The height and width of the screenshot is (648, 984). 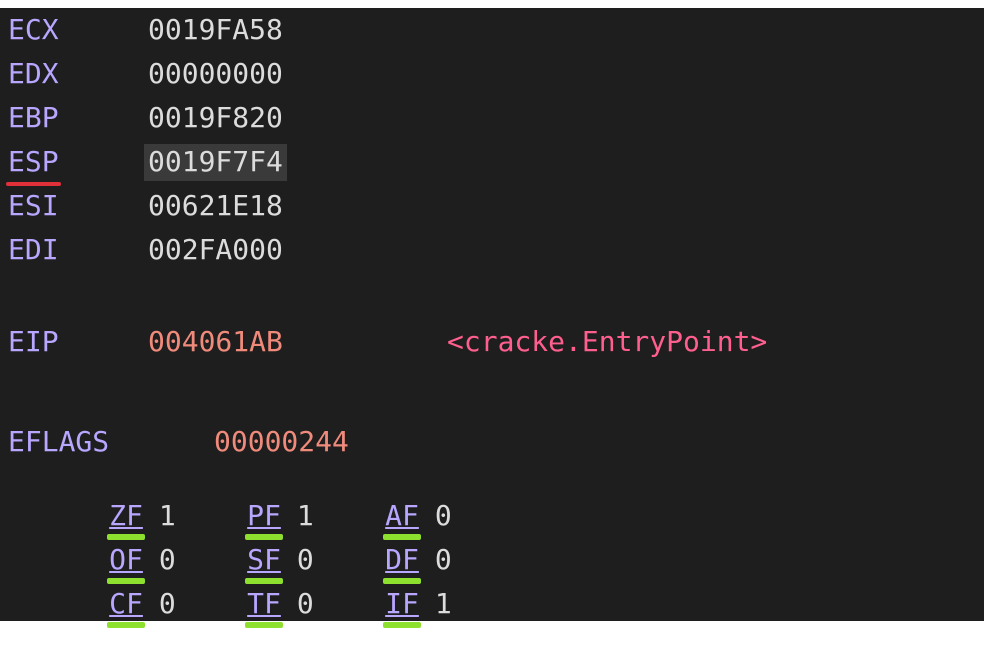 What do you see at coordinates (402, 607) in the screenshot?
I see `flag-name-if: IF` at bounding box center [402, 607].